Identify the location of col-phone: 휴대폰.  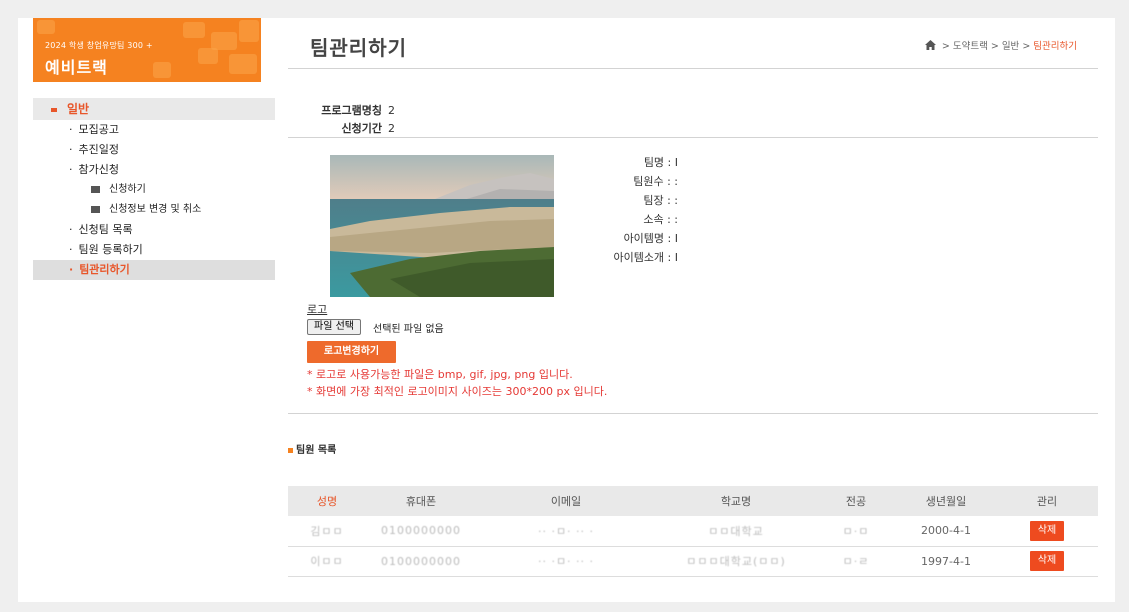
(421, 501).